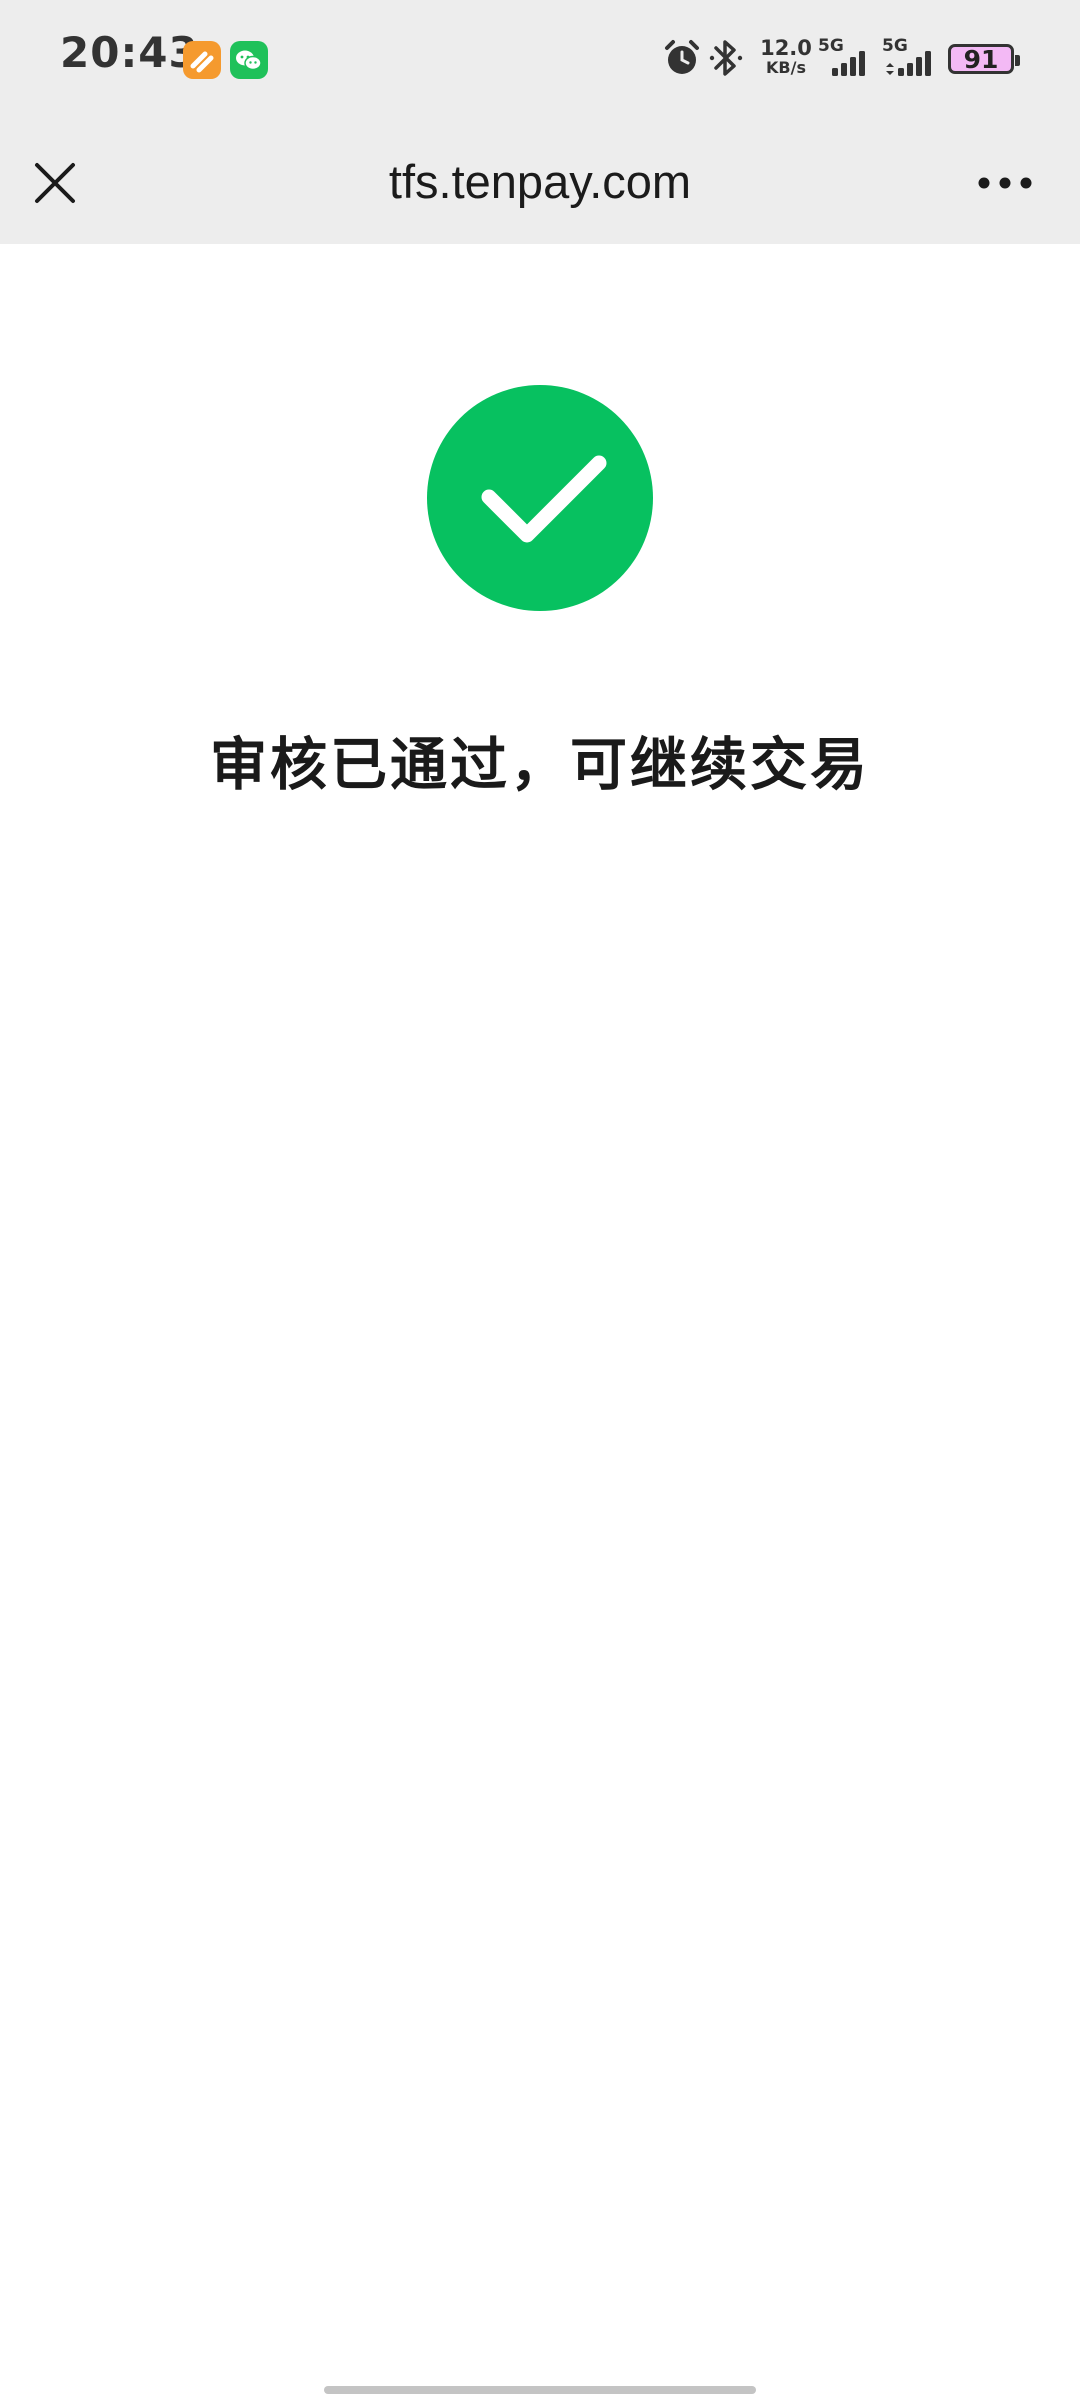 This screenshot has height=2400, width=1080. I want to click on more-icon, so click(1005, 183).